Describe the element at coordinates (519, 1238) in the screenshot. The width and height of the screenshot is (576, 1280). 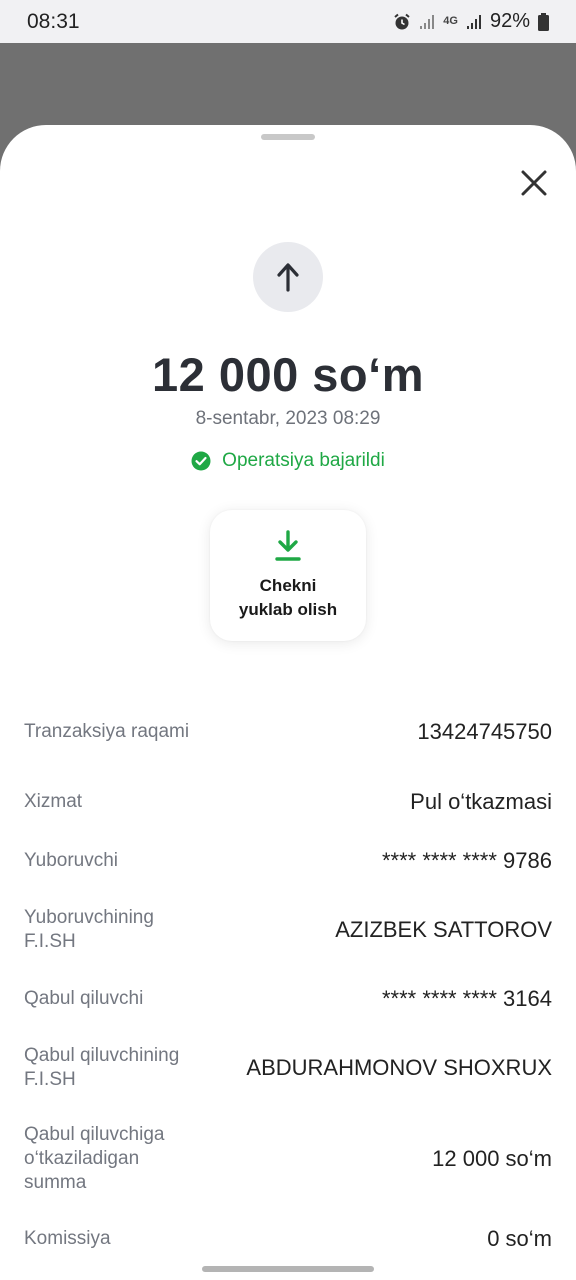
I see `detail-value: 0 so‘m` at that location.